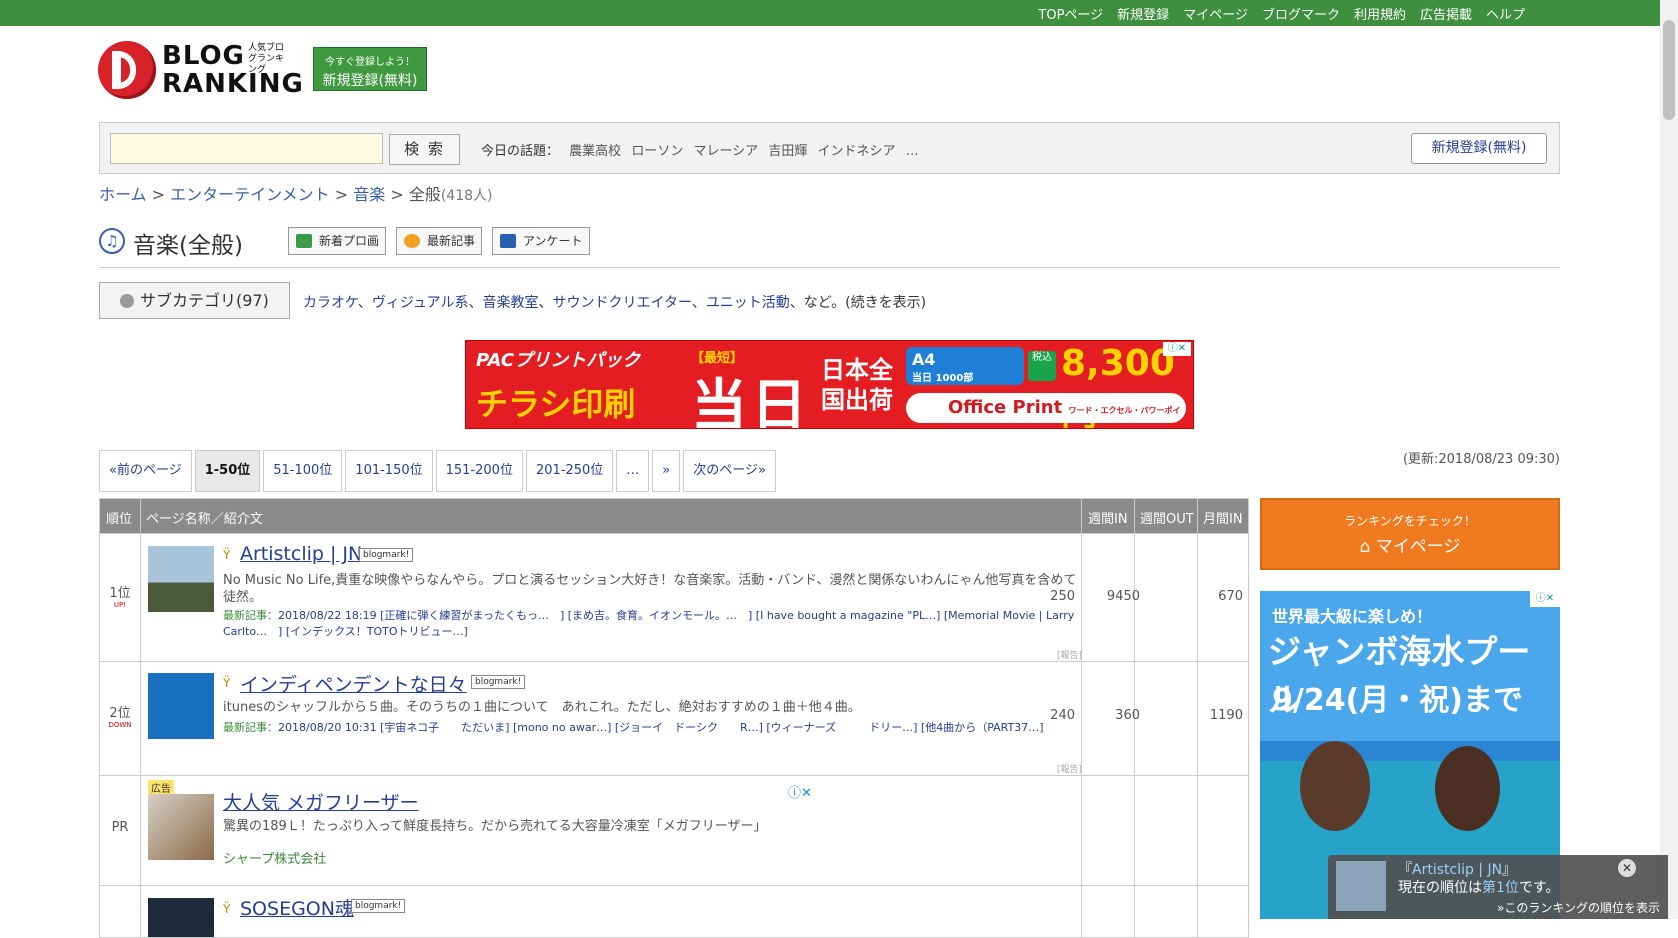  Describe the element at coordinates (337, 241) in the screenshot. I see `new-profile-image-button: 新着プロ画` at that location.